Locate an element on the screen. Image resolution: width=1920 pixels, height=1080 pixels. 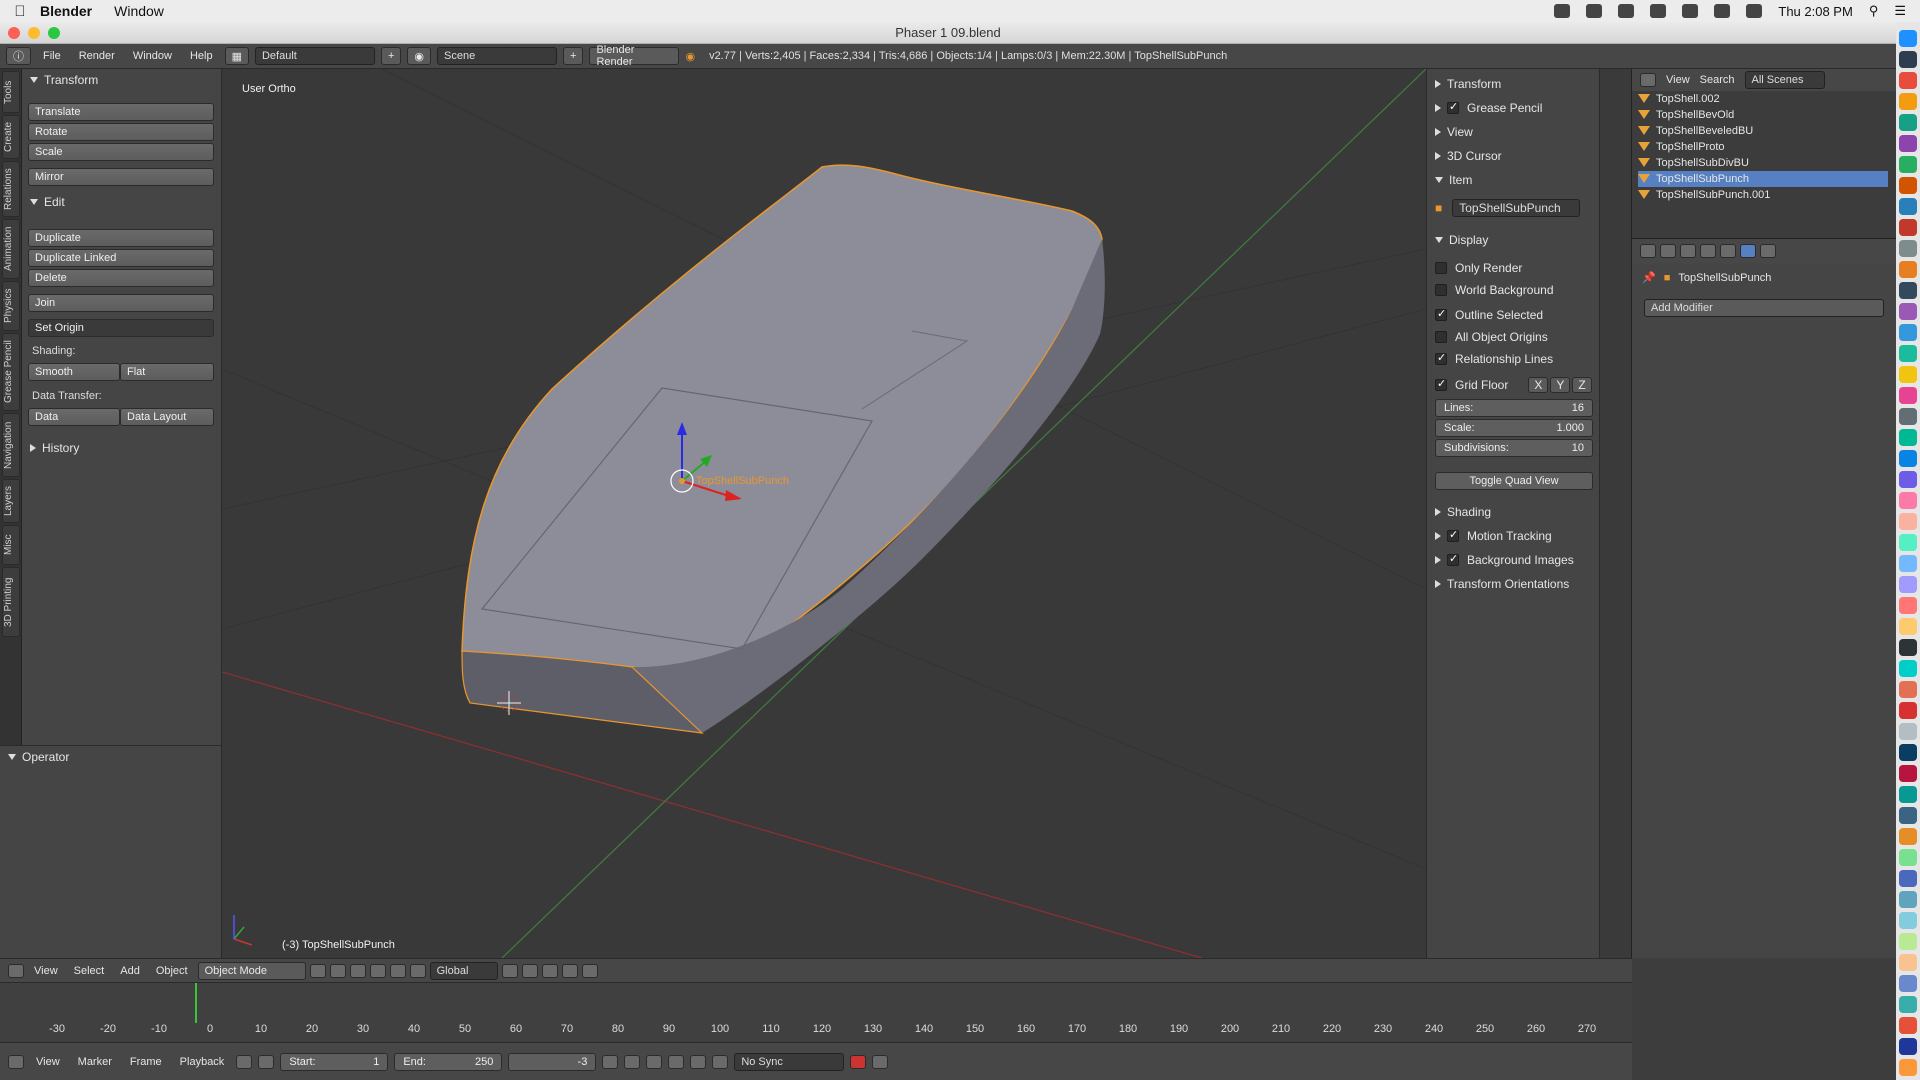
close-window-button is located at coordinates (14, 33).